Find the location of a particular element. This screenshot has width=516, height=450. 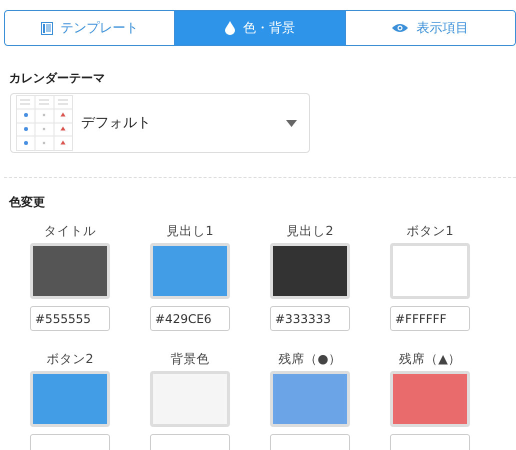

list-icon is located at coordinates (46, 28).